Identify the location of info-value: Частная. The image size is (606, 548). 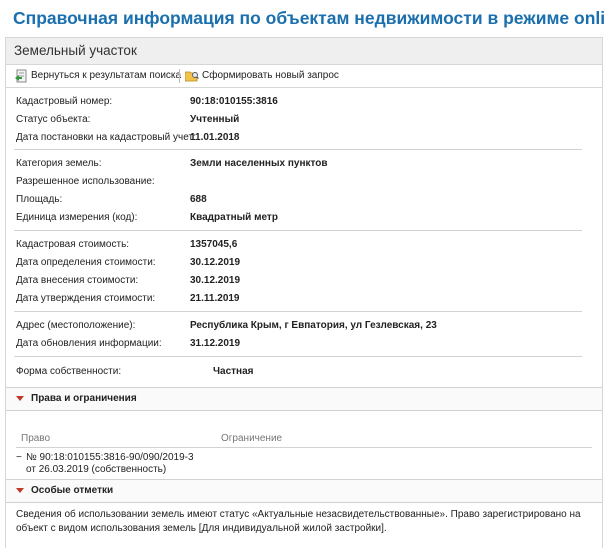
(233, 371).